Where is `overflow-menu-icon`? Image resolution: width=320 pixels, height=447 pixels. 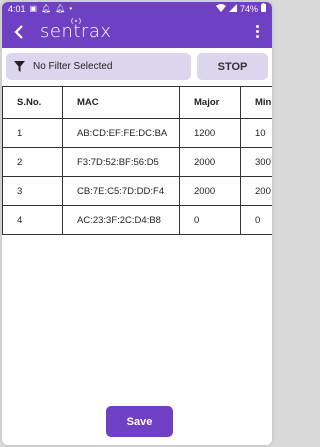
overflow-menu-icon is located at coordinates (257, 32).